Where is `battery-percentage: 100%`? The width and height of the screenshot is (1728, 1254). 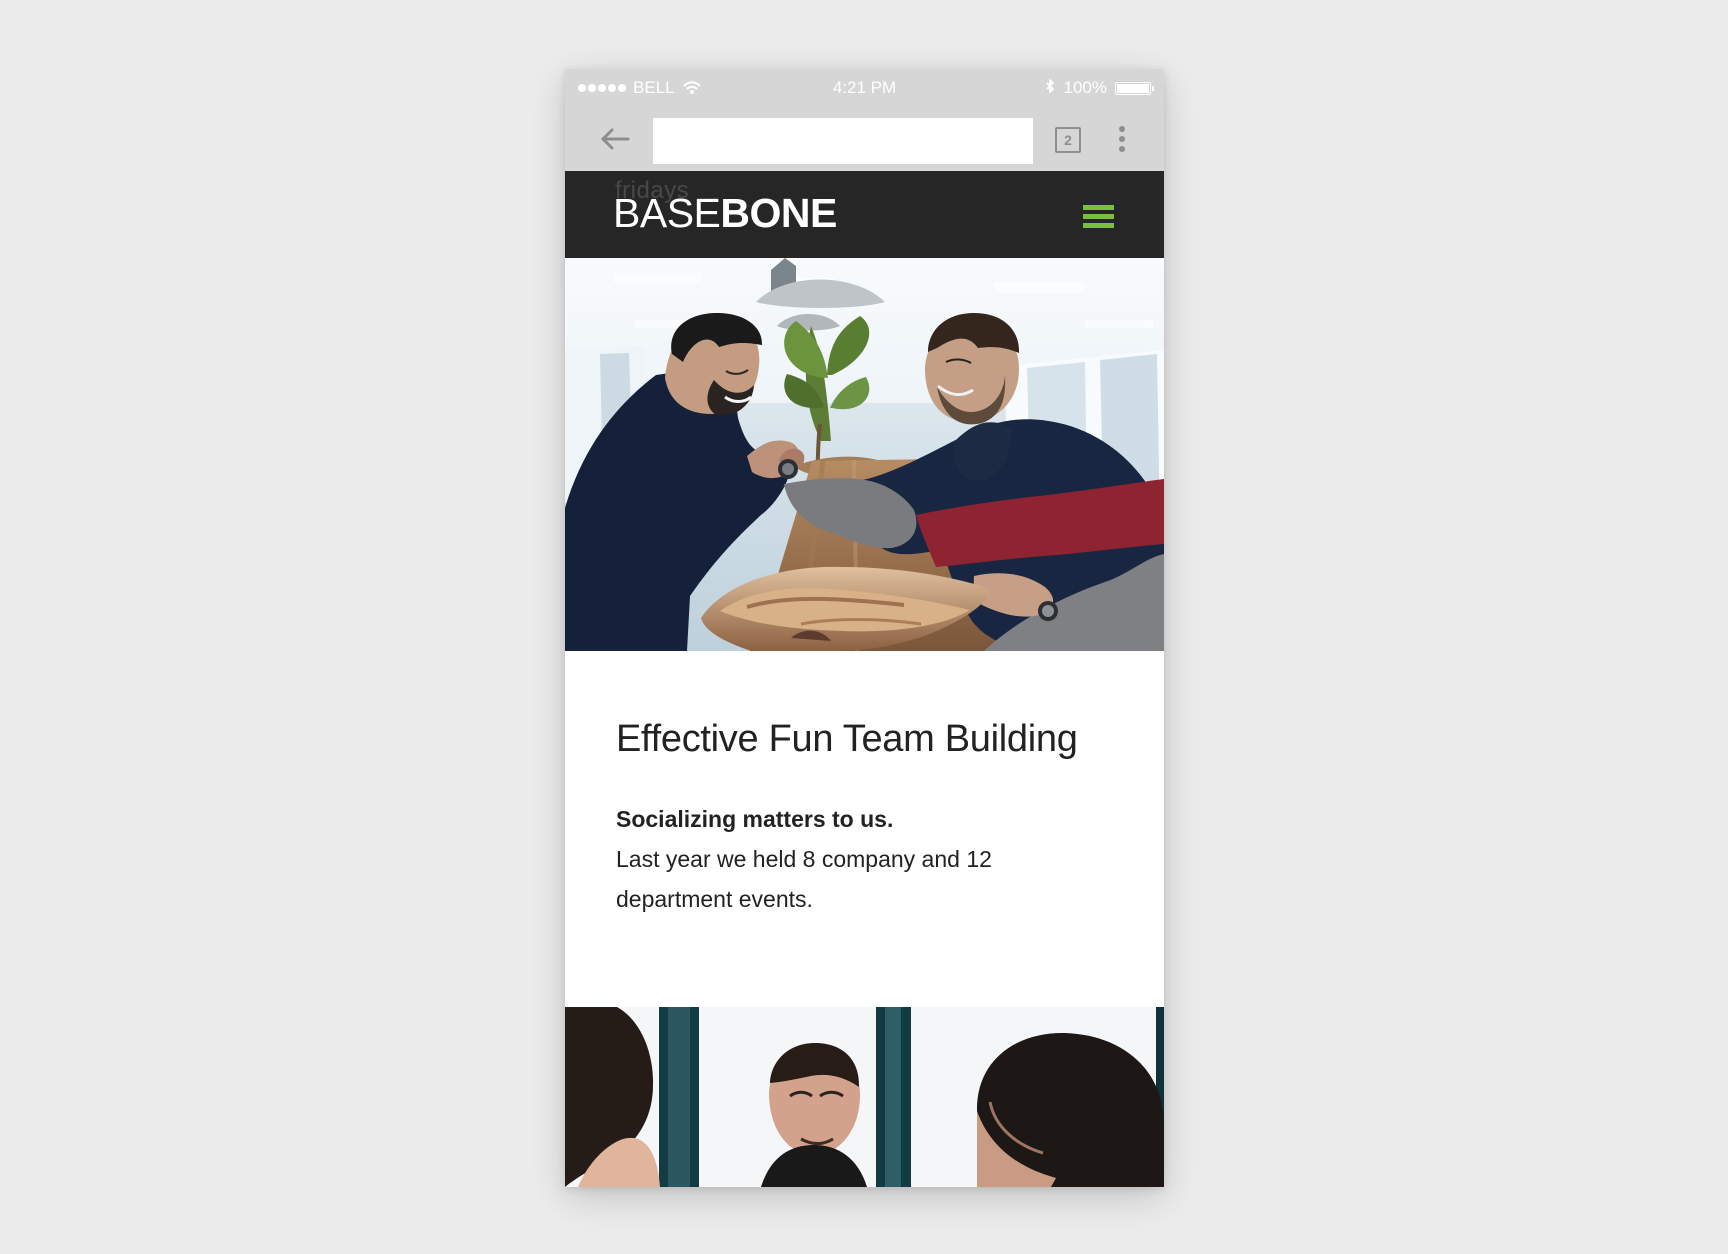
battery-percentage: 100% is located at coordinates (1085, 87).